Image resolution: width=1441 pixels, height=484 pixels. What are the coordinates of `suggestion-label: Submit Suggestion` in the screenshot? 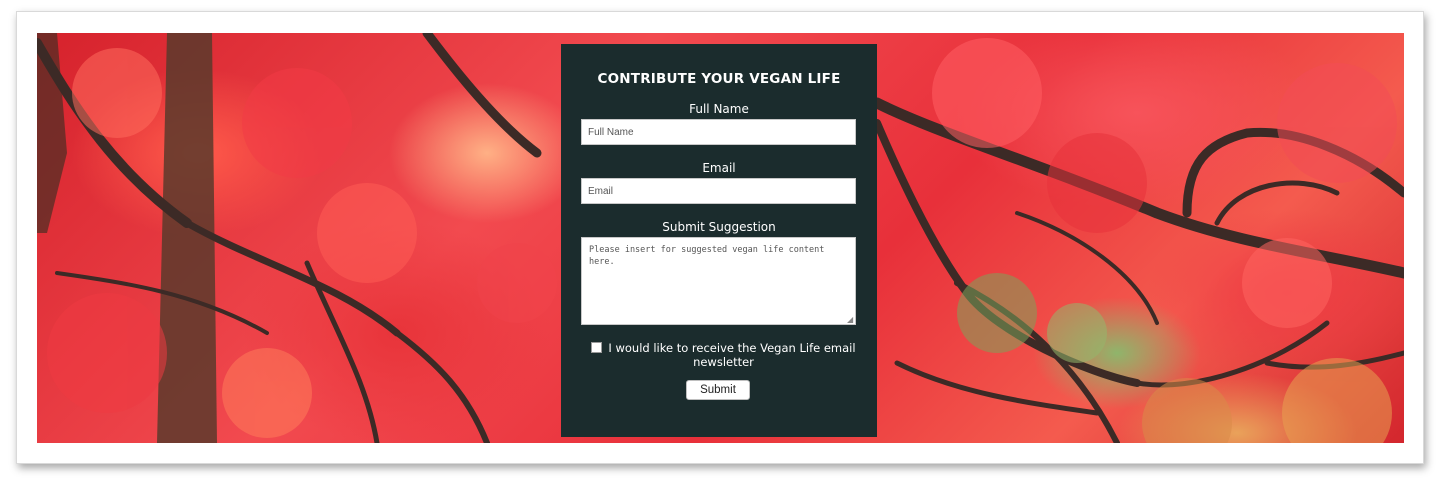 It's located at (719, 227).